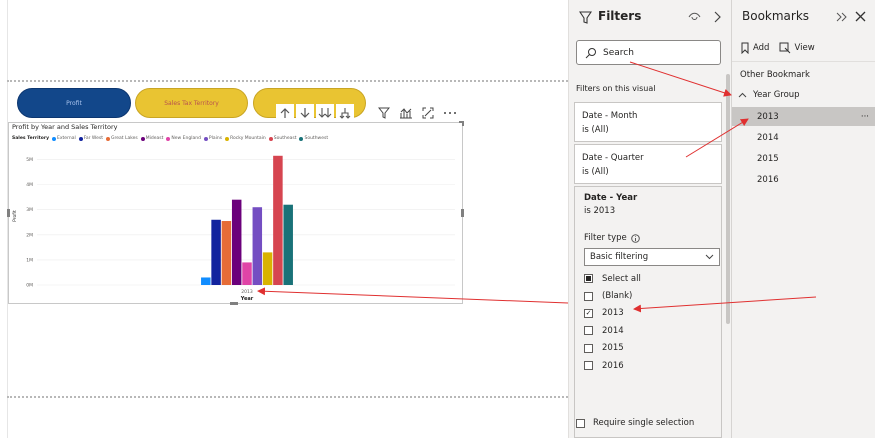  I want to click on search-icon, so click(590, 52).